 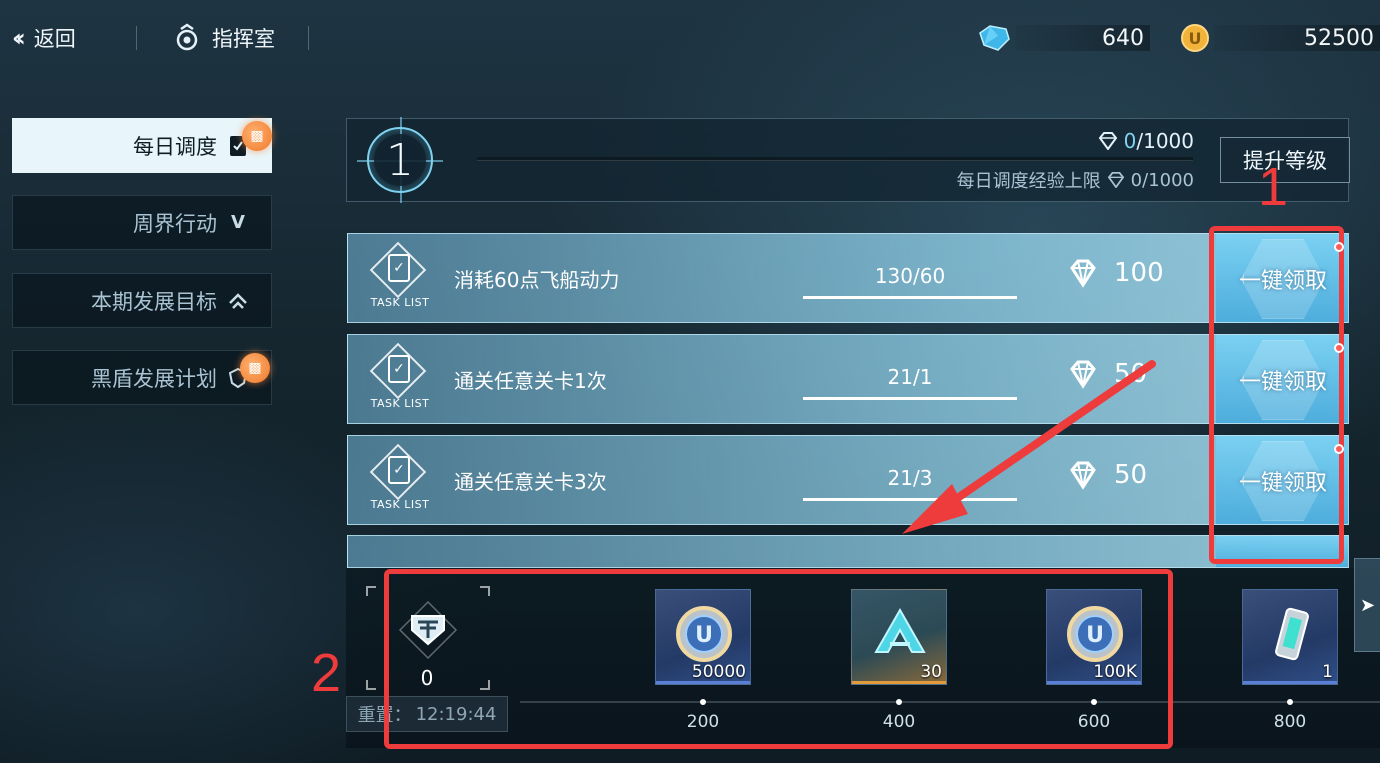 I want to click on task-reward-value: 100, so click(x=1139, y=273).